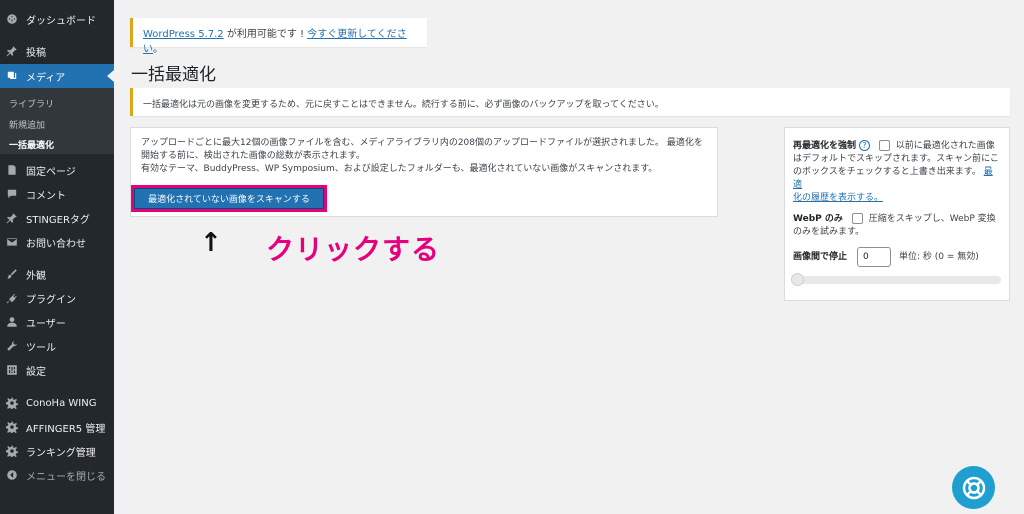 This screenshot has height=514, width=1024. What do you see at coordinates (66, 429) in the screenshot?
I see `menu-affinger5-label: AFFINGER5 管理` at bounding box center [66, 429].